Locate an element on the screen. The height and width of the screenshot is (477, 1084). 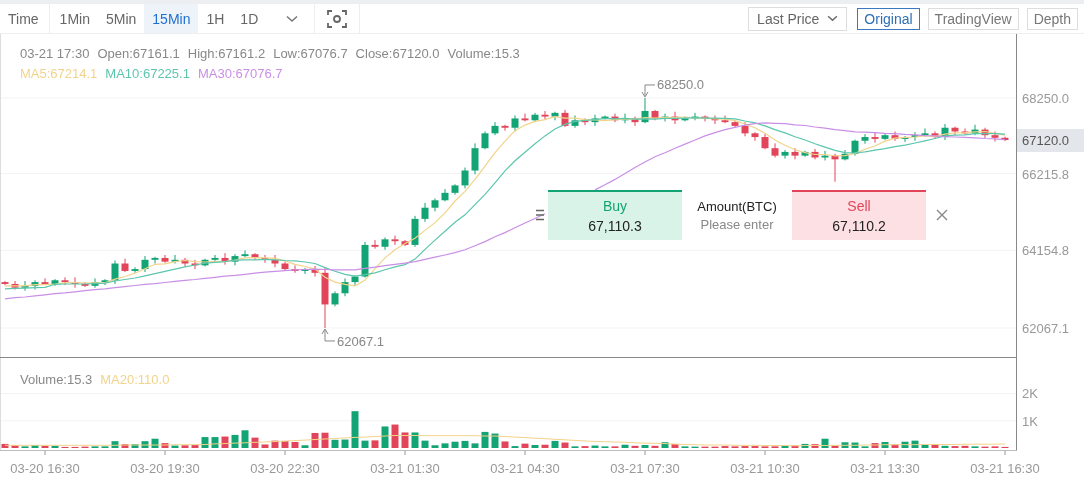
annotation: 68250.0 is located at coordinates (680, 84).